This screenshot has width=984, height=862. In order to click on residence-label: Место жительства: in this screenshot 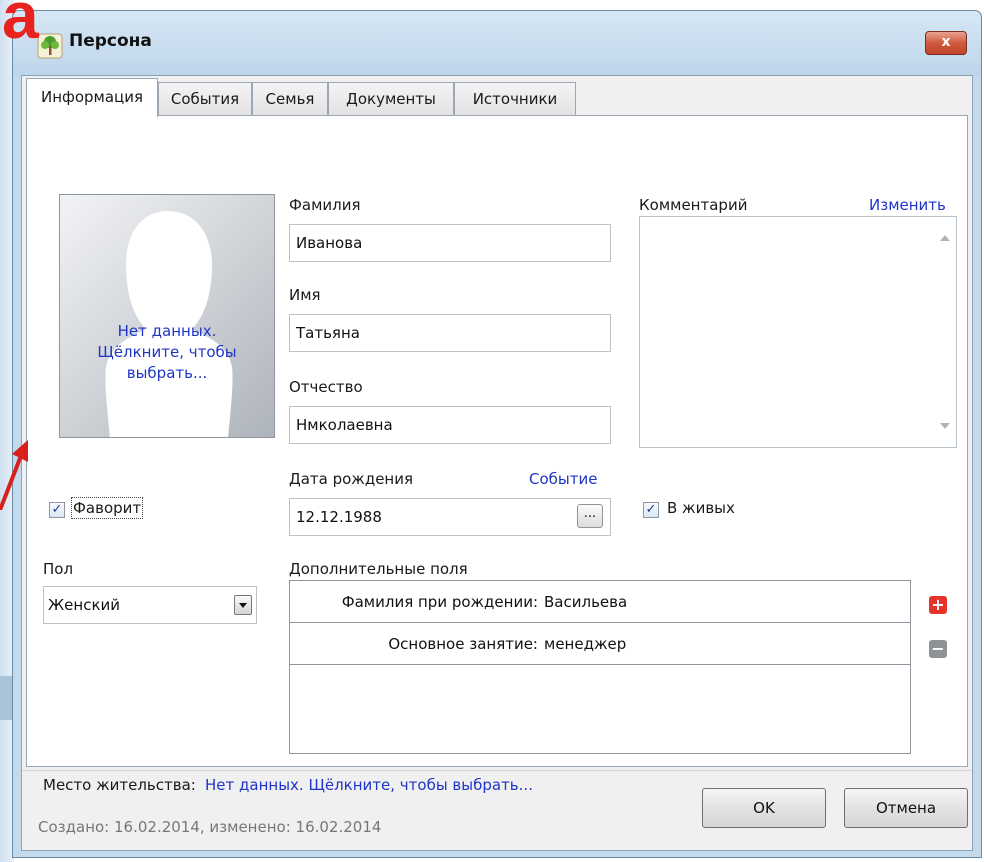, I will do `click(119, 785)`.